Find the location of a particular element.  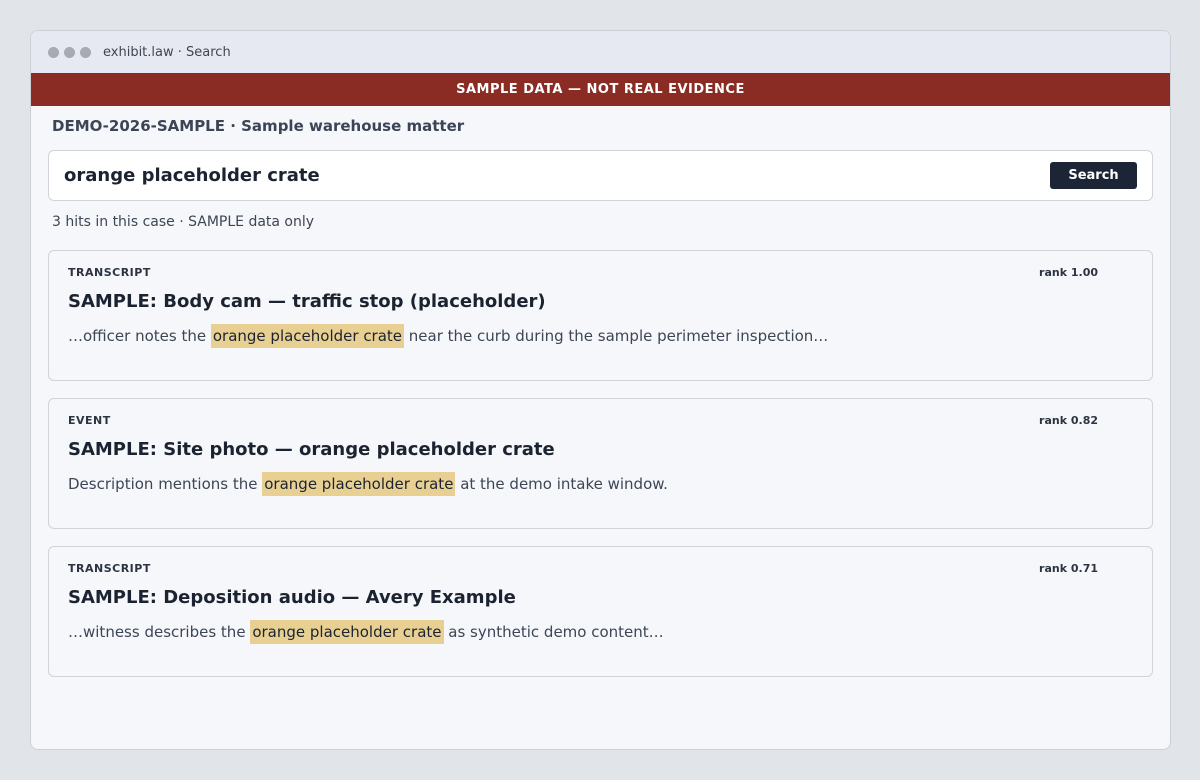

result-rank: rank 0.82 is located at coordinates (1068, 420).